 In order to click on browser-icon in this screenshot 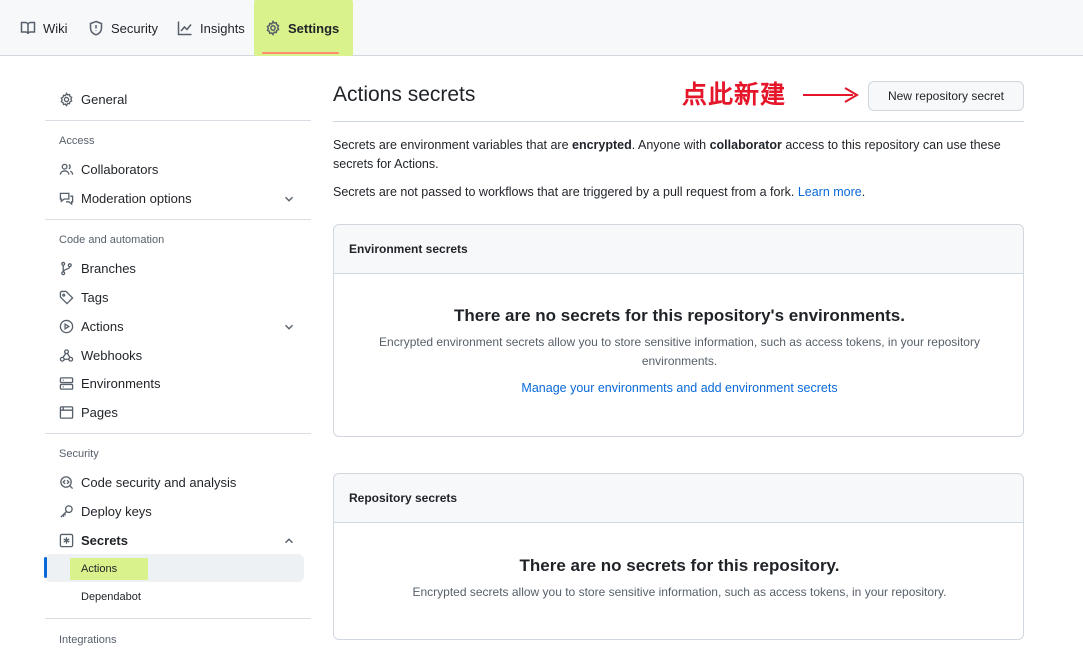, I will do `click(66, 412)`.